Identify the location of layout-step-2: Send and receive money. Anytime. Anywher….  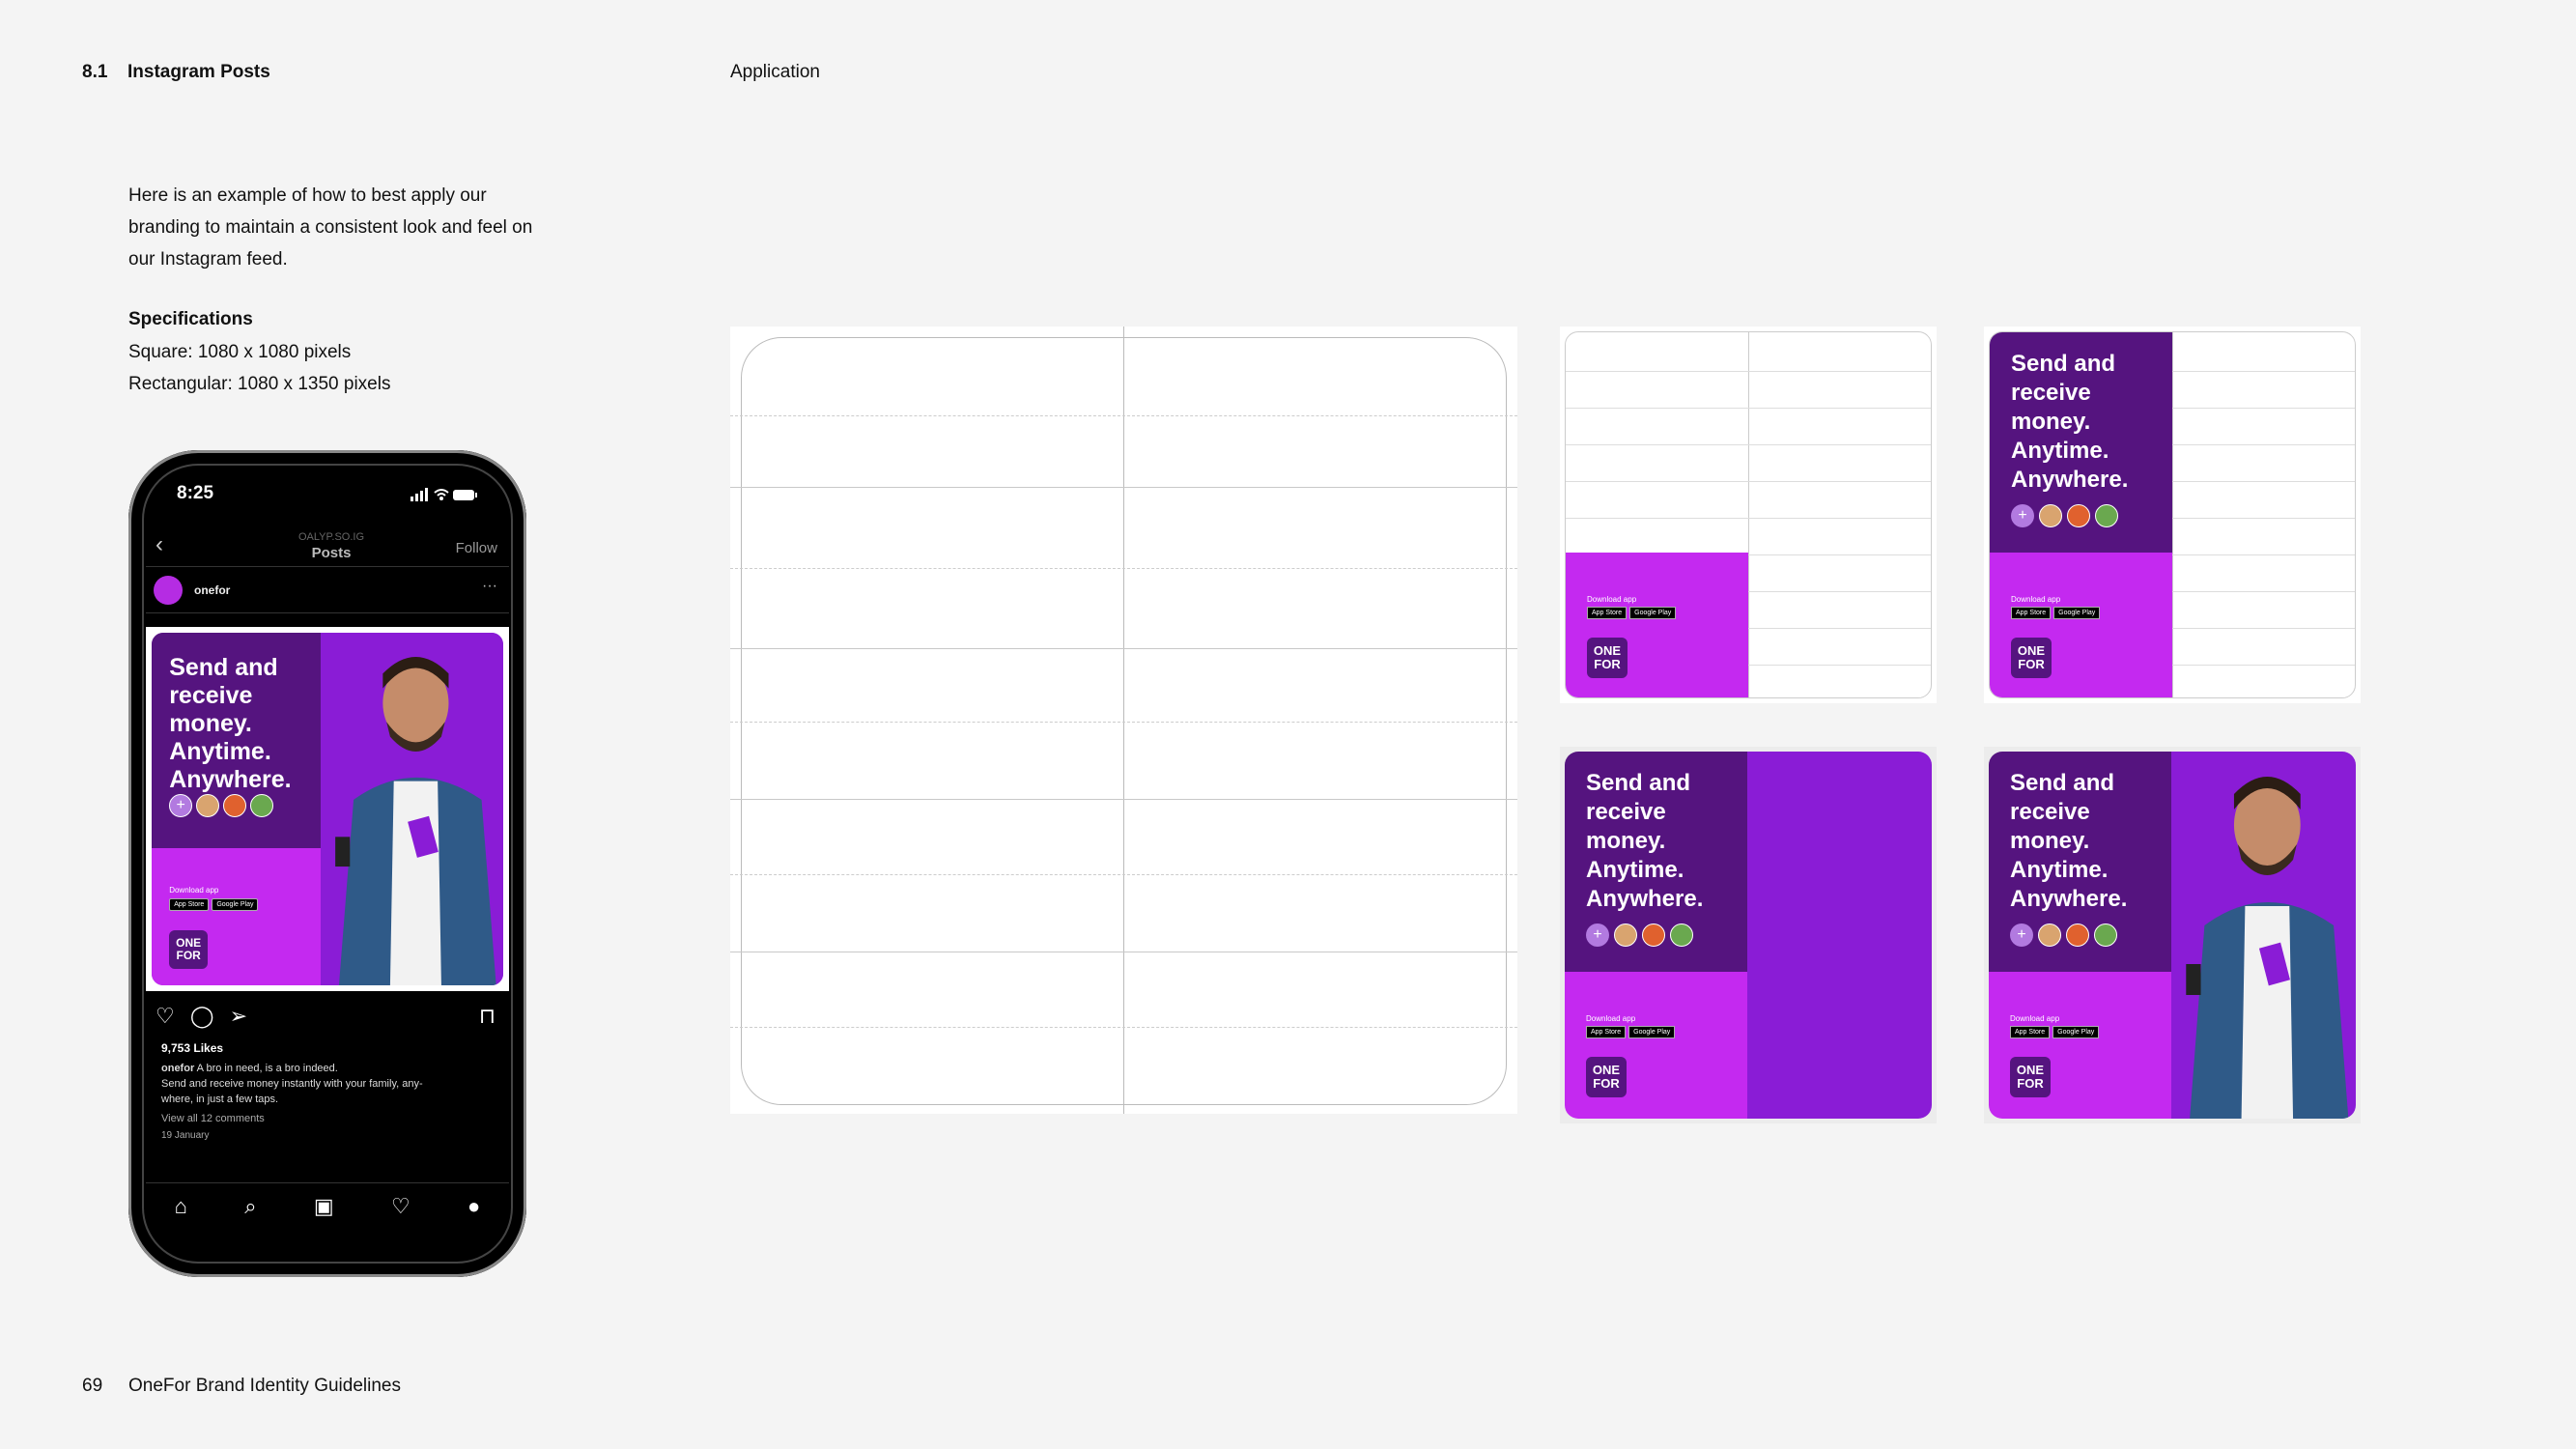
(2172, 515).